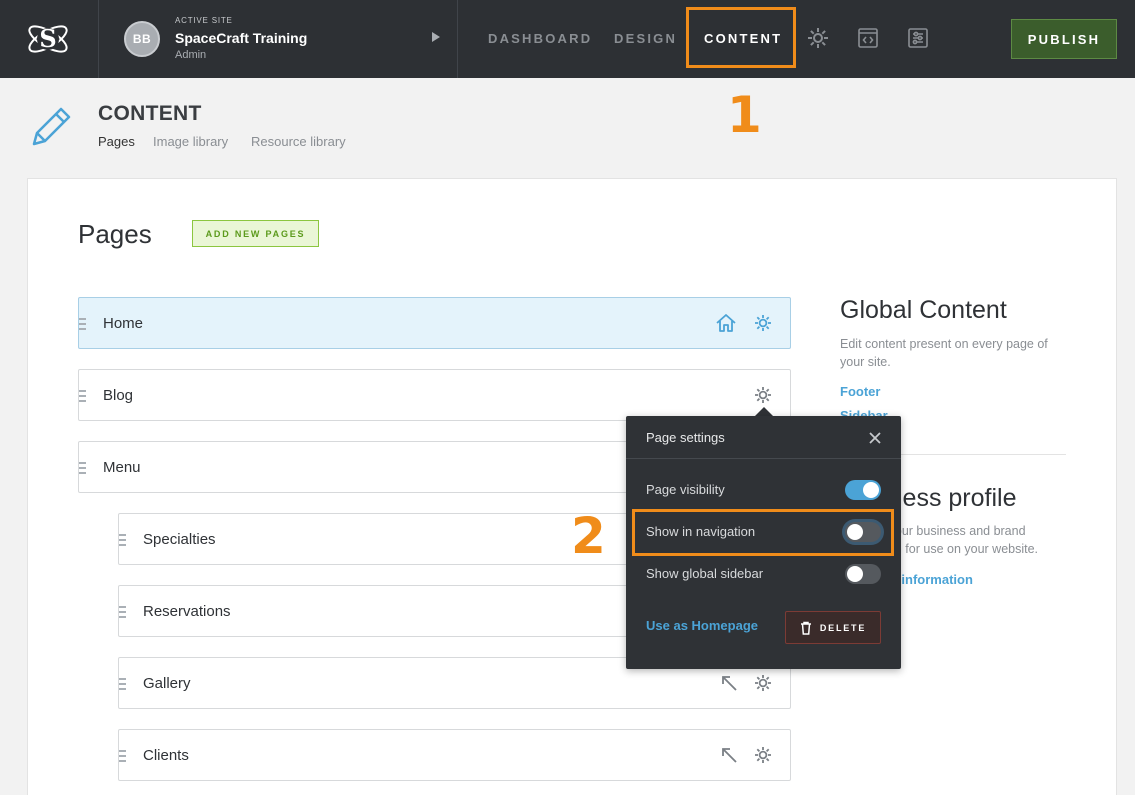 The width and height of the screenshot is (1135, 795). What do you see at coordinates (241, 38) in the screenshot?
I see `site-name: SpaceCraft Training` at bounding box center [241, 38].